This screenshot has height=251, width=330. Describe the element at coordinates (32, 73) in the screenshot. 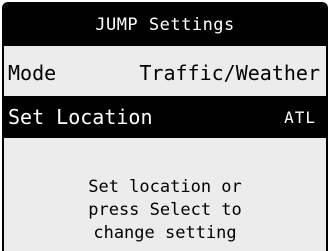

I see `mode-label: Mode` at that location.